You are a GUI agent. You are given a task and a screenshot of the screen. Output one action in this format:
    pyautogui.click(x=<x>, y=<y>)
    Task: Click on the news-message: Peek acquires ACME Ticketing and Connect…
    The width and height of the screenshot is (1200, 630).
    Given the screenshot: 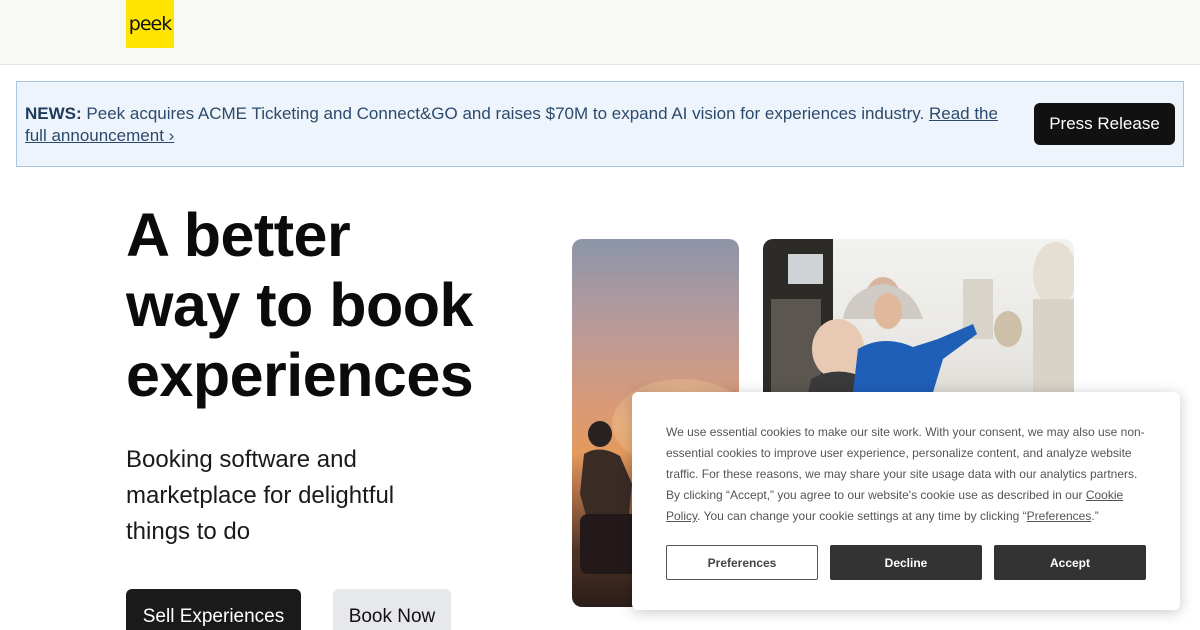 What is the action you would take?
    pyautogui.click(x=505, y=113)
    